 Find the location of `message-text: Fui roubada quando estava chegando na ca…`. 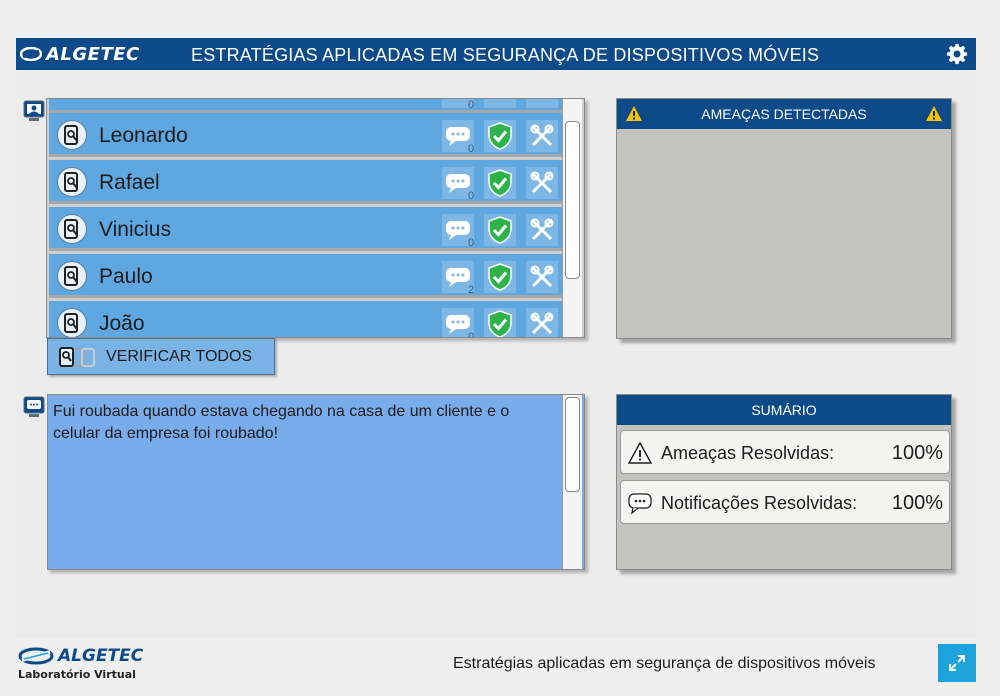

message-text: Fui roubada quando estava chegando na ca… is located at coordinates (281, 422).